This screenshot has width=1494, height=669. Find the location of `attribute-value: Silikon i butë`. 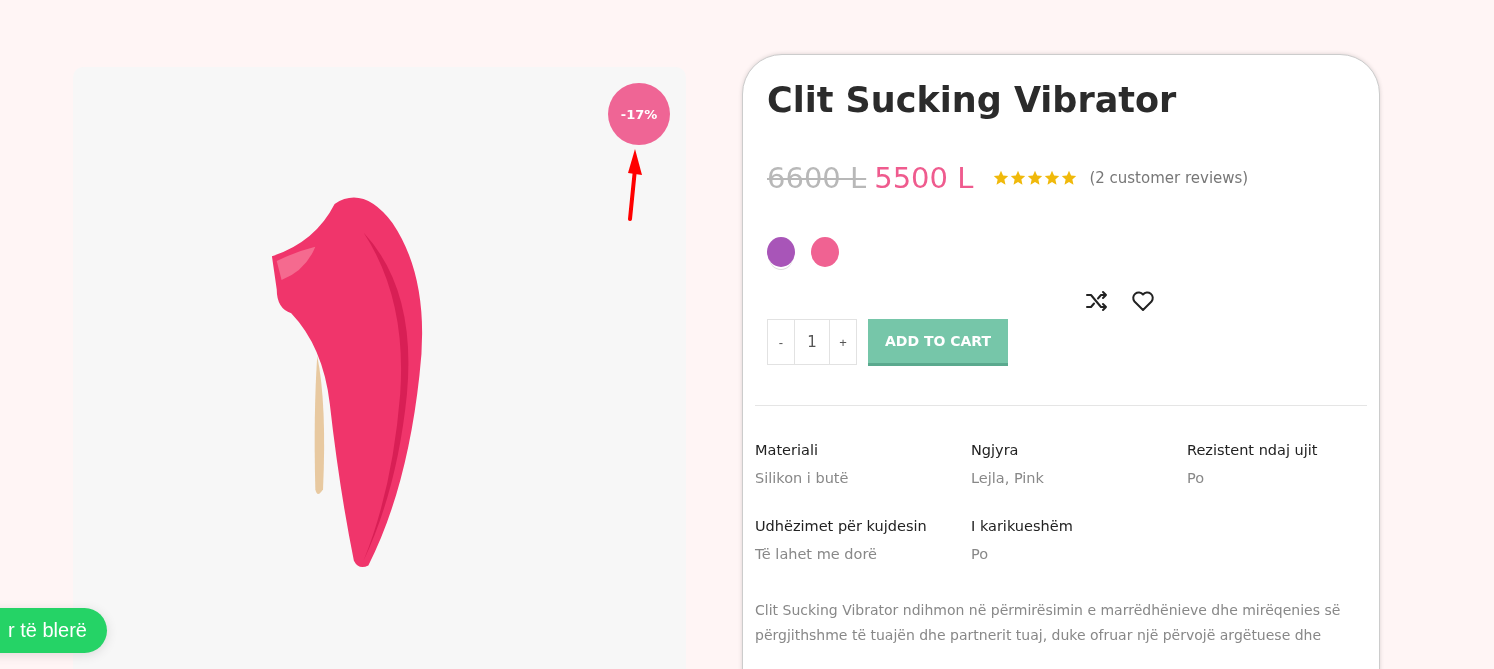

attribute-value: Silikon i butë is located at coordinates (802, 478).